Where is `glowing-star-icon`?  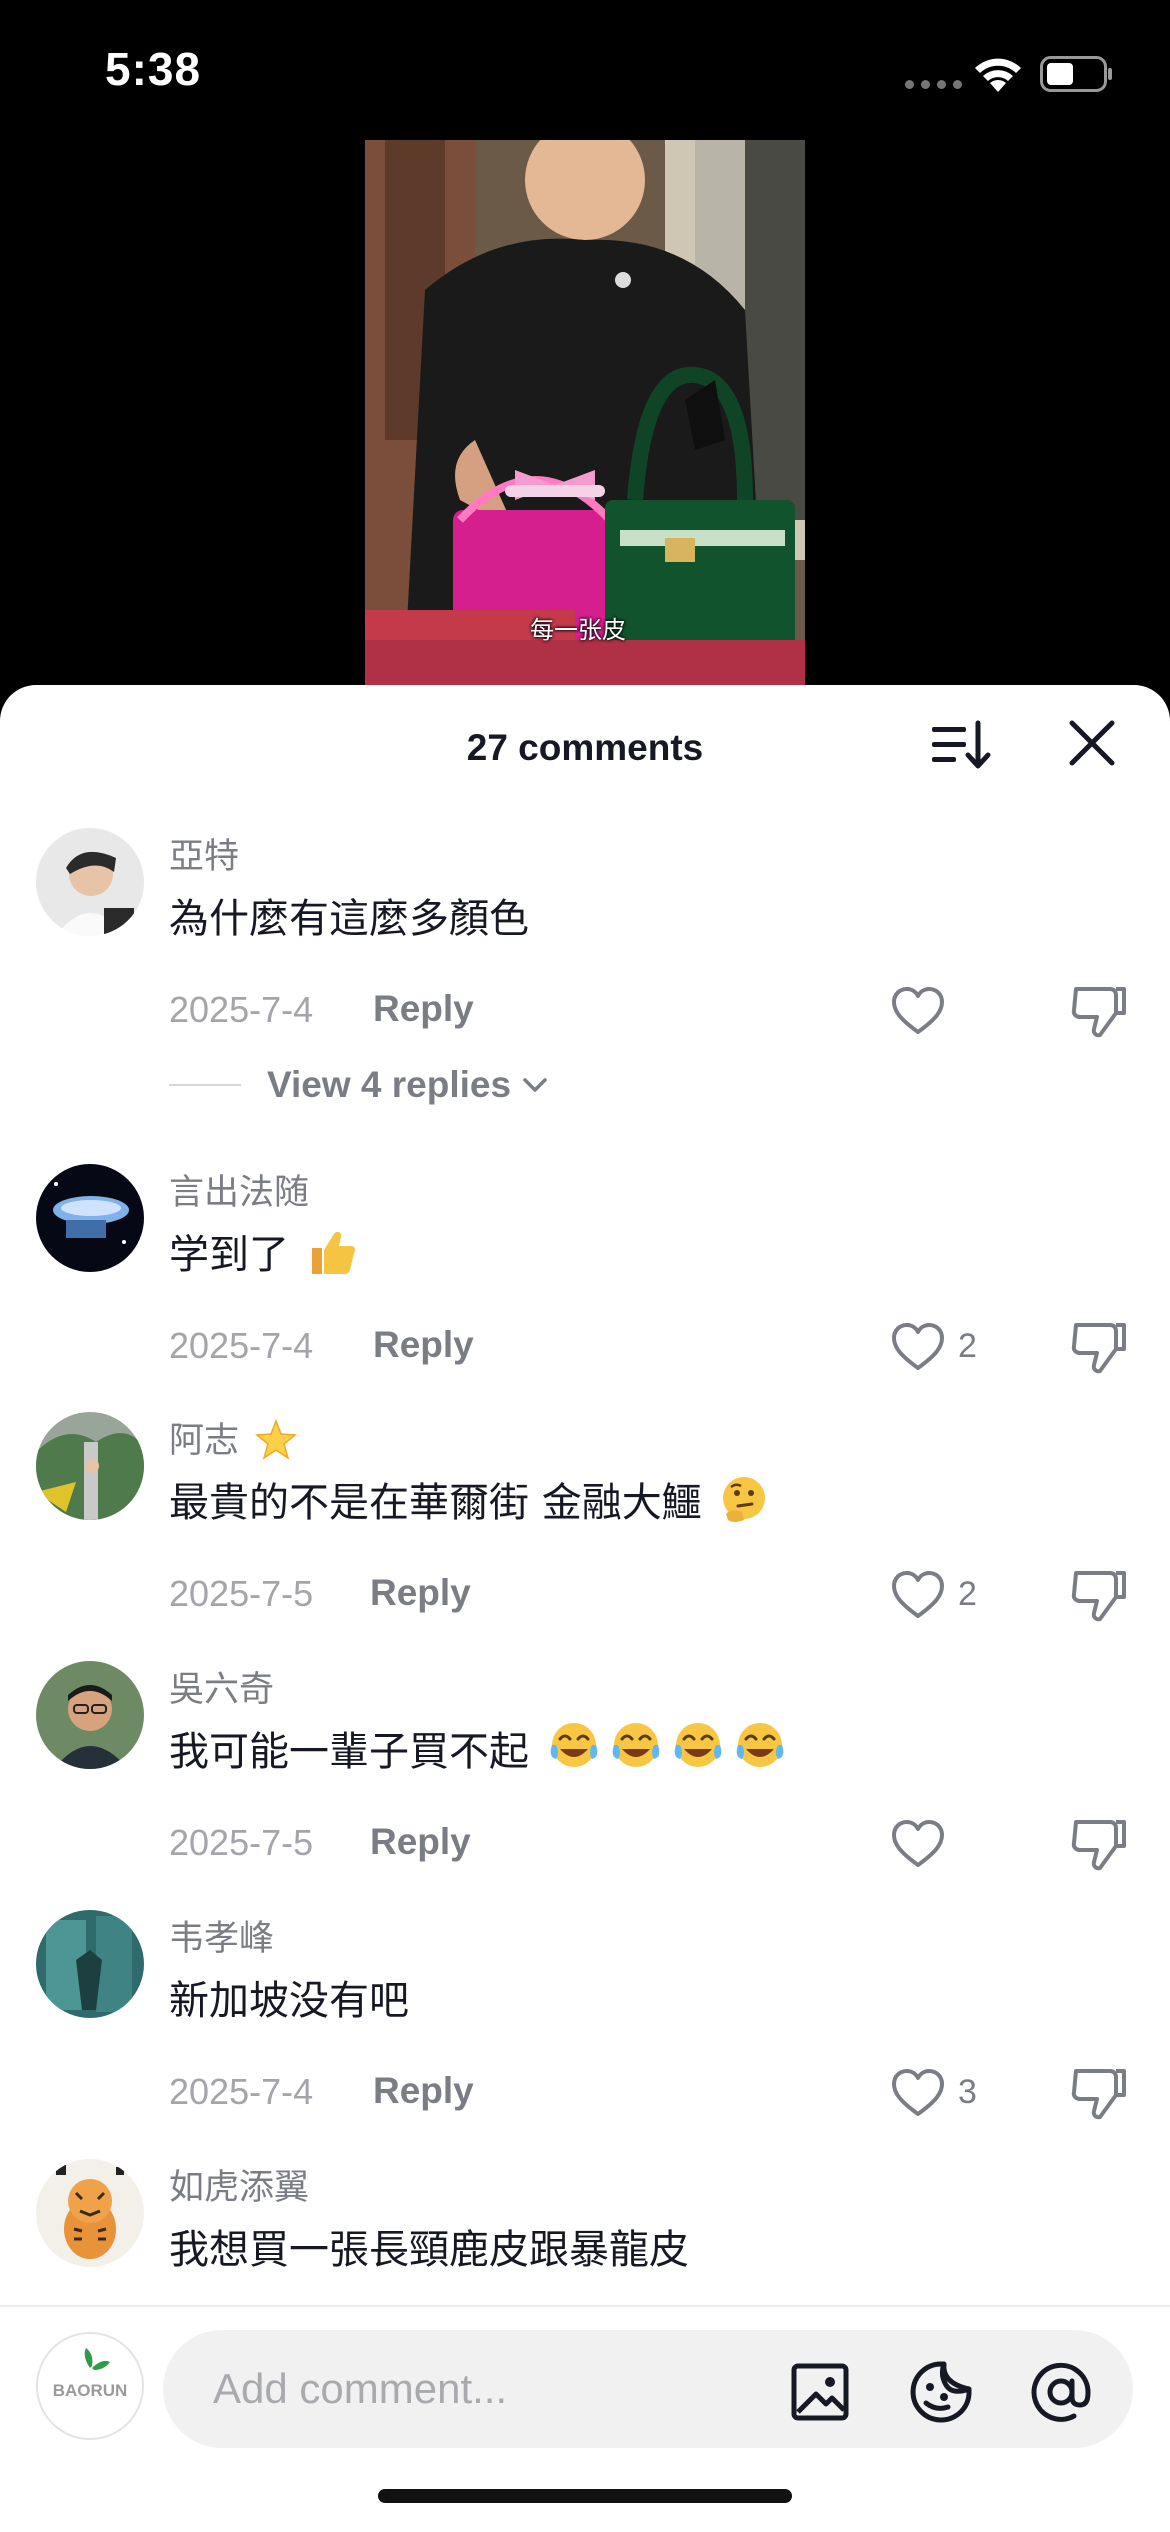 glowing-star-icon is located at coordinates (276, 1439).